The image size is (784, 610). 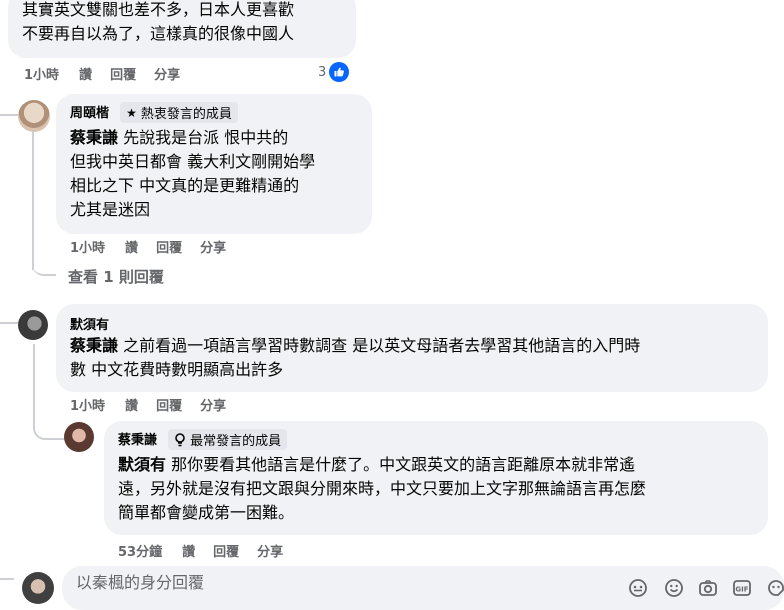 I want to click on gif-icon: GIF, so click(x=742, y=588).